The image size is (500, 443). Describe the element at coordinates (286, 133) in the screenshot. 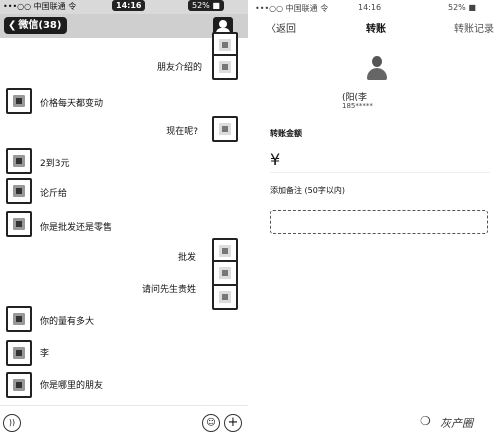

I see `amount-label: 转账金额` at that location.